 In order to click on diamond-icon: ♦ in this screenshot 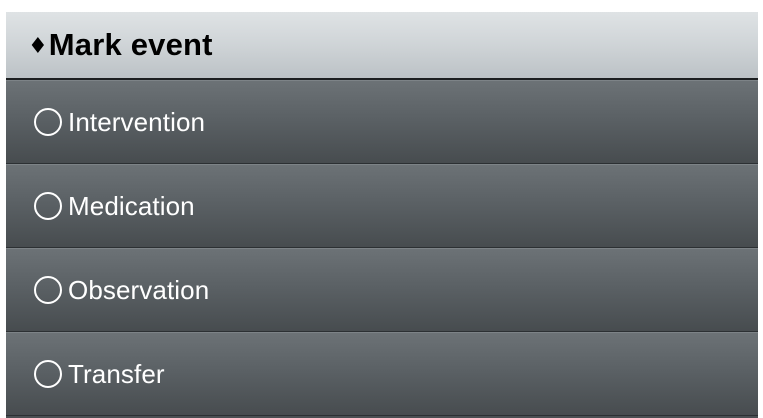, I will do `click(38, 46)`.